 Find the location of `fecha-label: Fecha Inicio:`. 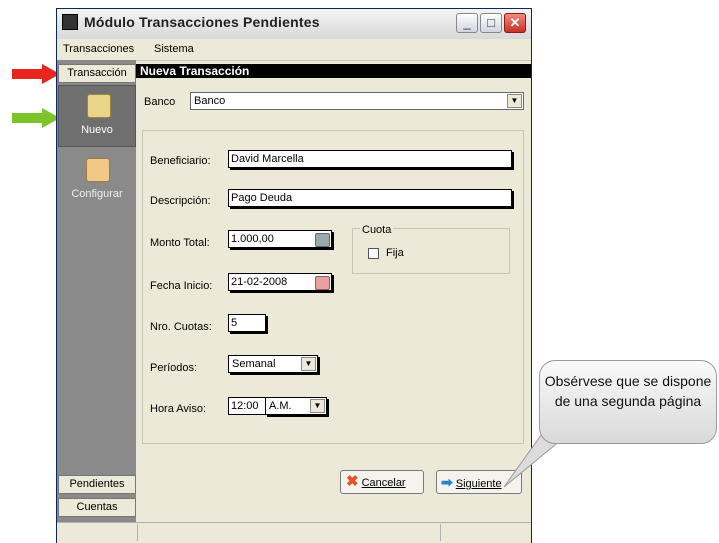

fecha-label: Fecha Inicio: is located at coordinates (181, 286).